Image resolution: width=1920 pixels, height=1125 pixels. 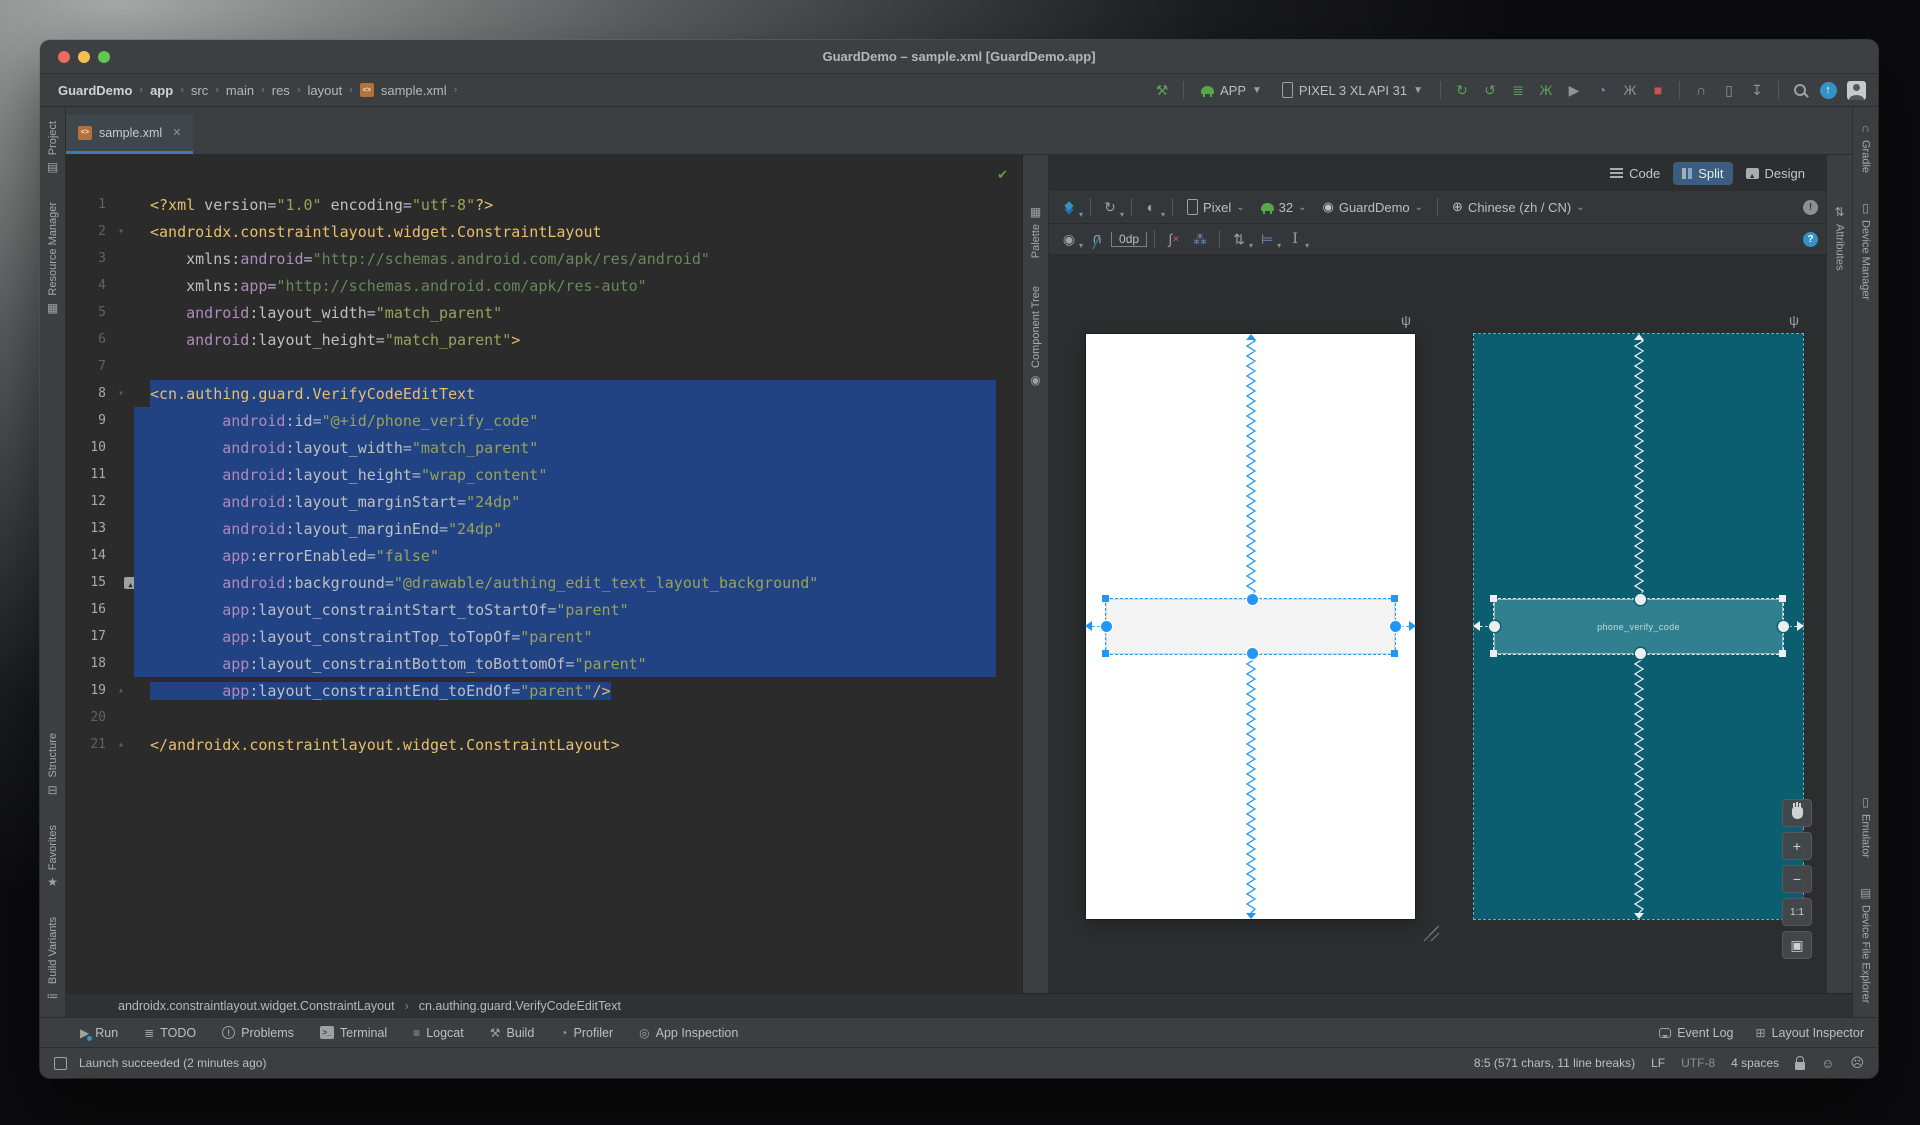 What do you see at coordinates (84, 56) in the screenshot?
I see `minimize-window-button` at bounding box center [84, 56].